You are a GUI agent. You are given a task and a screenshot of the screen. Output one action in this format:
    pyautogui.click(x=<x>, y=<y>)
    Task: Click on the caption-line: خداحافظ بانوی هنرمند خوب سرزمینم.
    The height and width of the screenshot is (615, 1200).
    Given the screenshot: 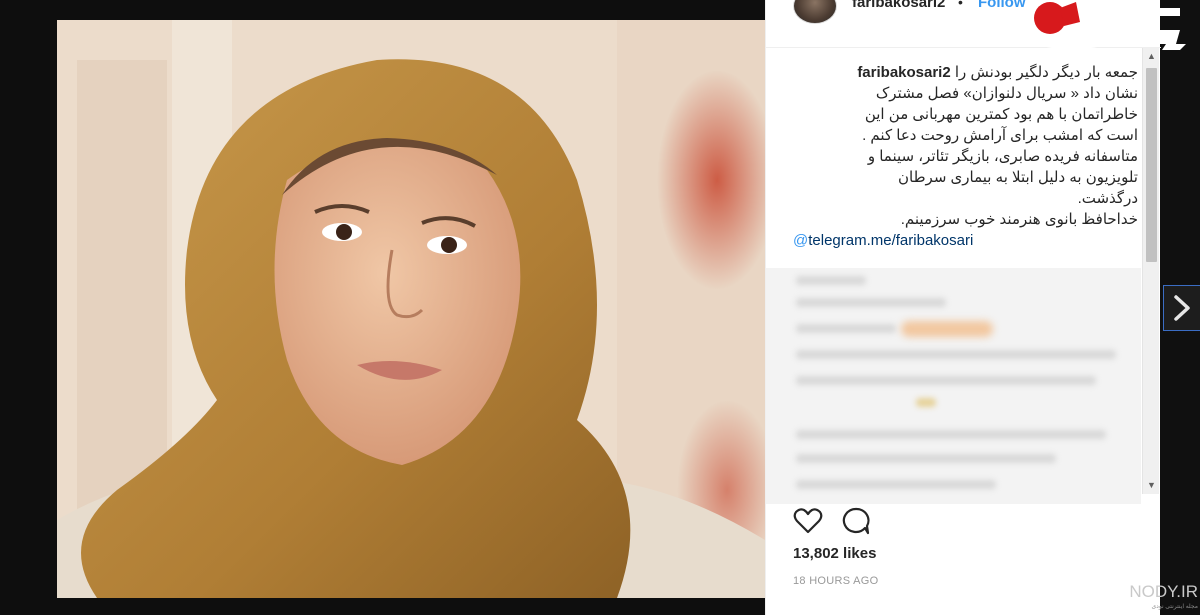 What is the action you would take?
    pyautogui.click(x=1019, y=219)
    